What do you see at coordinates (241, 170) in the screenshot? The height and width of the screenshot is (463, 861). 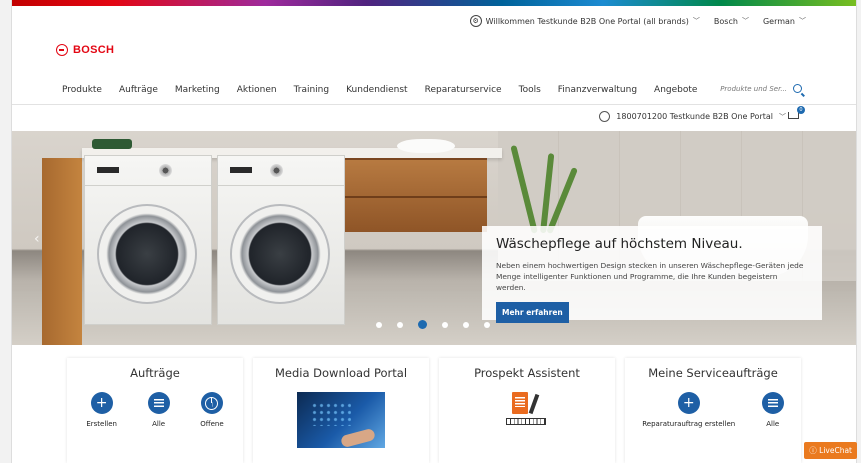 I see `dryer-display` at bounding box center [241, 170].